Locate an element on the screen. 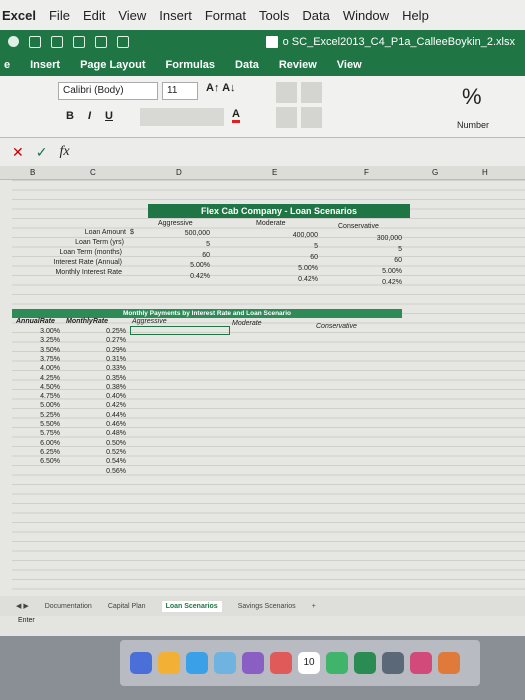 This screenshot has width=525, height=700. monthly-rate-cell: 0.27% is located at coordinates (103, 340).